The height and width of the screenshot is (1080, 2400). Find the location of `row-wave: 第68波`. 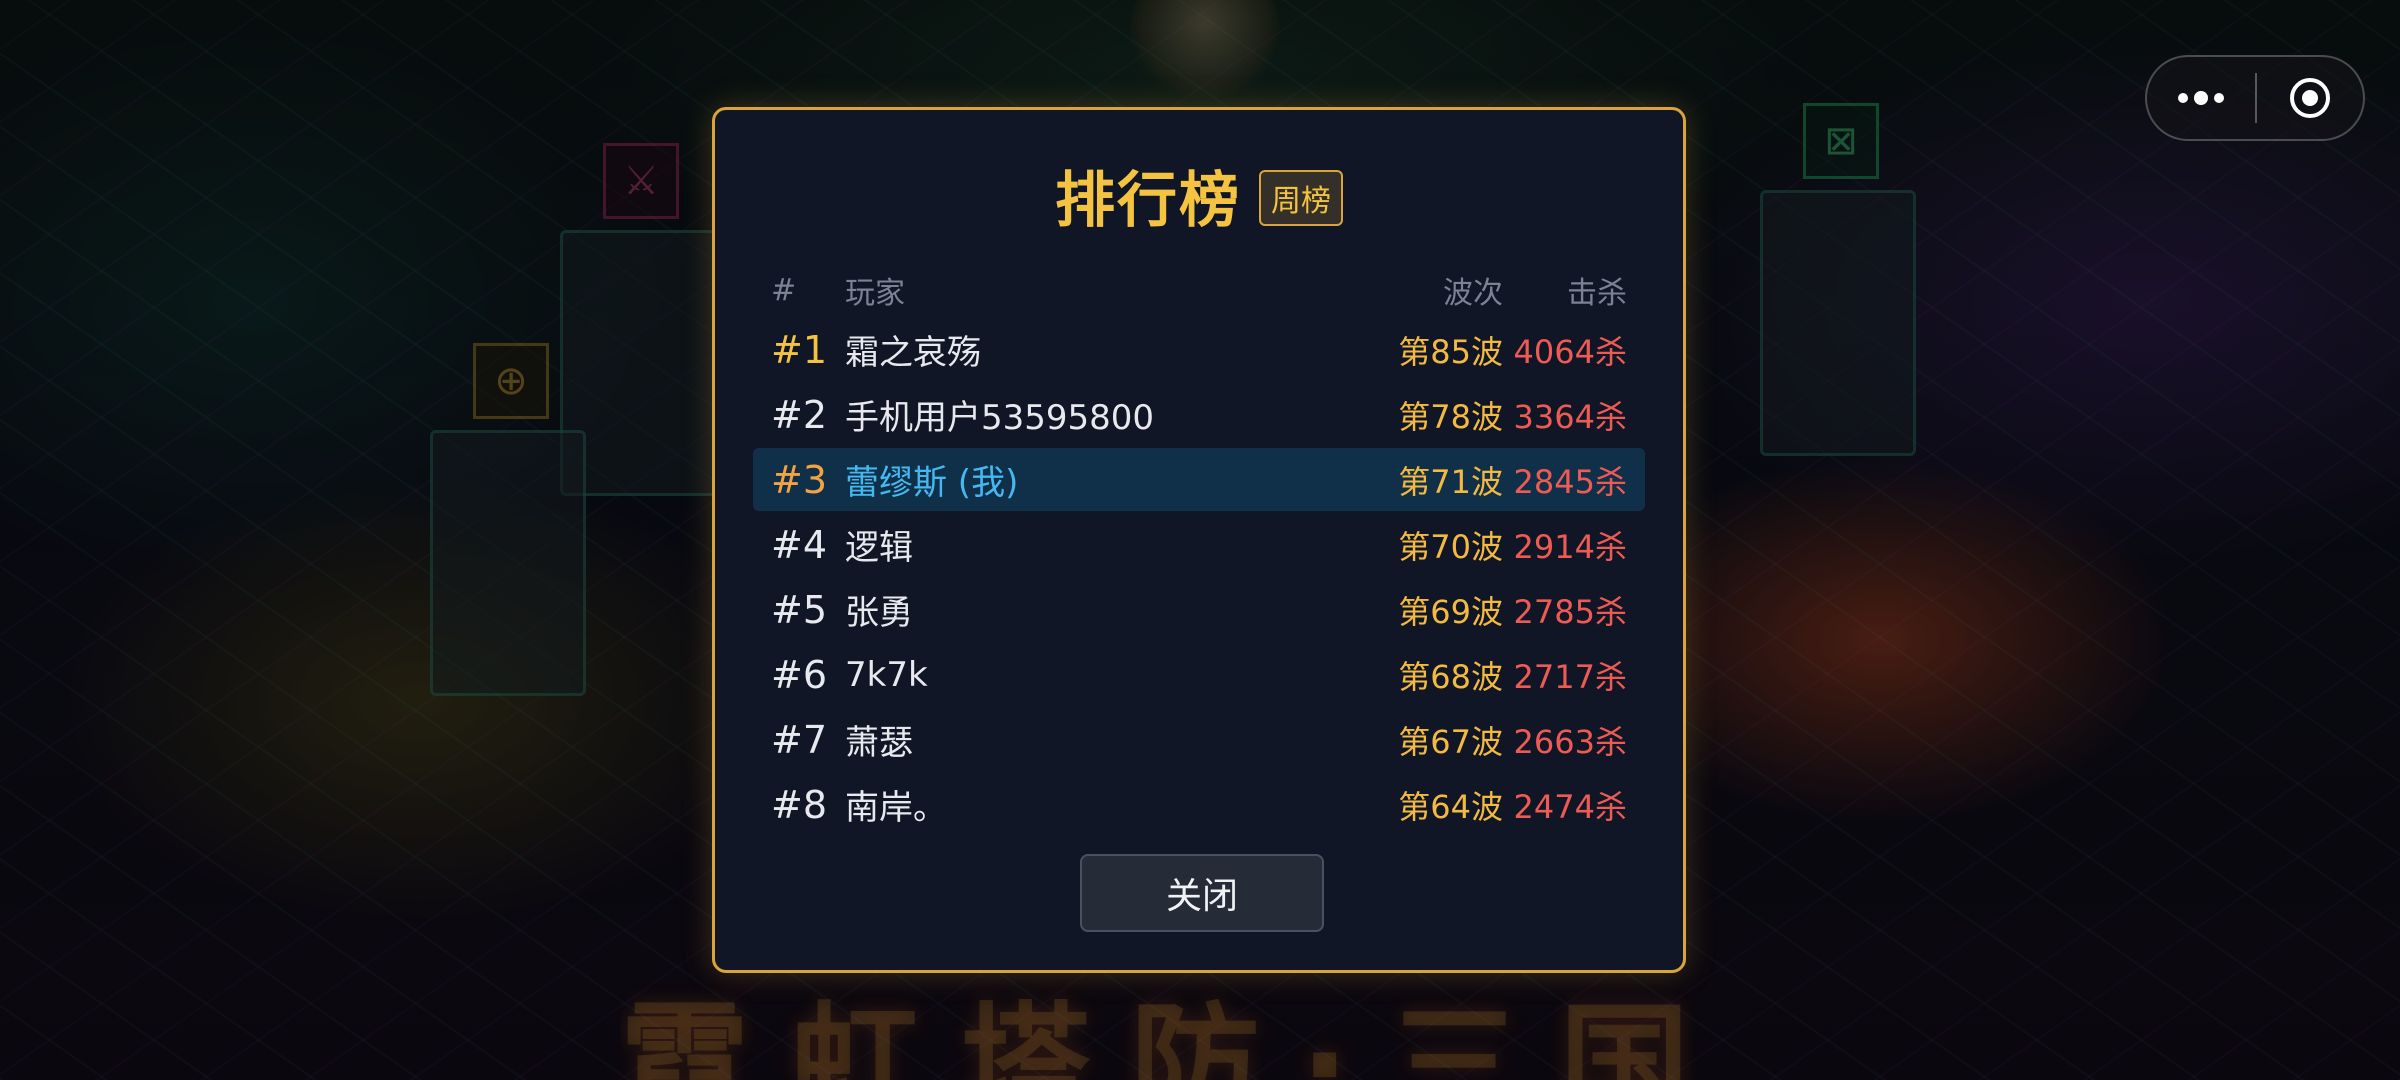

row-wave: 第68波 is located at coordinates (1450, 676).